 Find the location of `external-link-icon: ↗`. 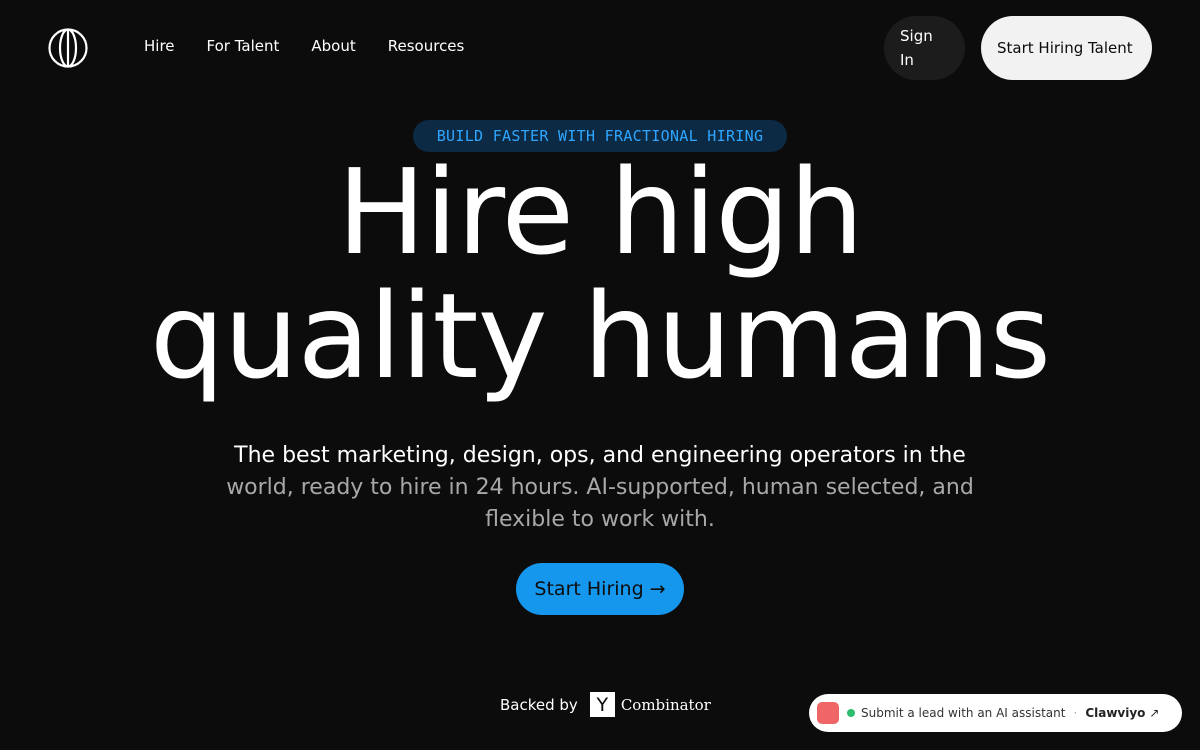

external-link-icon: ↗ is located at coordinates (1154, 713).